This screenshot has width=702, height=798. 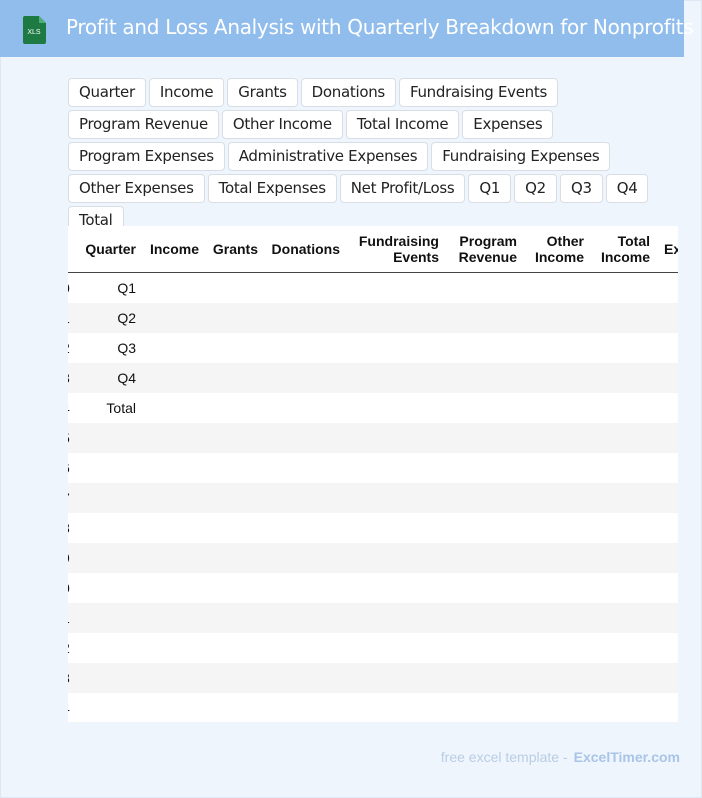 I want to click on column-header: Quarter, so click(x=102, y=249).